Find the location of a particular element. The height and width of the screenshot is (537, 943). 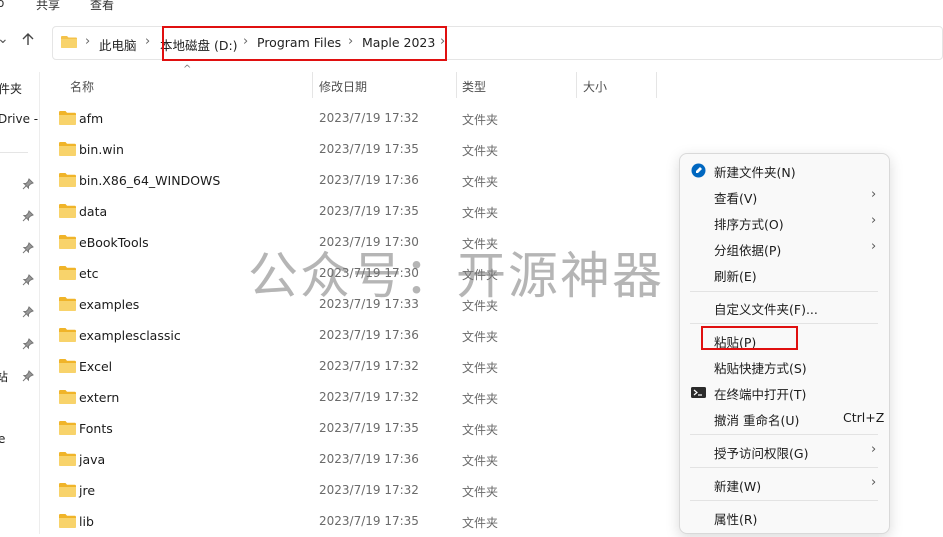

tab-share: 共享 is located at coordinates (48, 6).